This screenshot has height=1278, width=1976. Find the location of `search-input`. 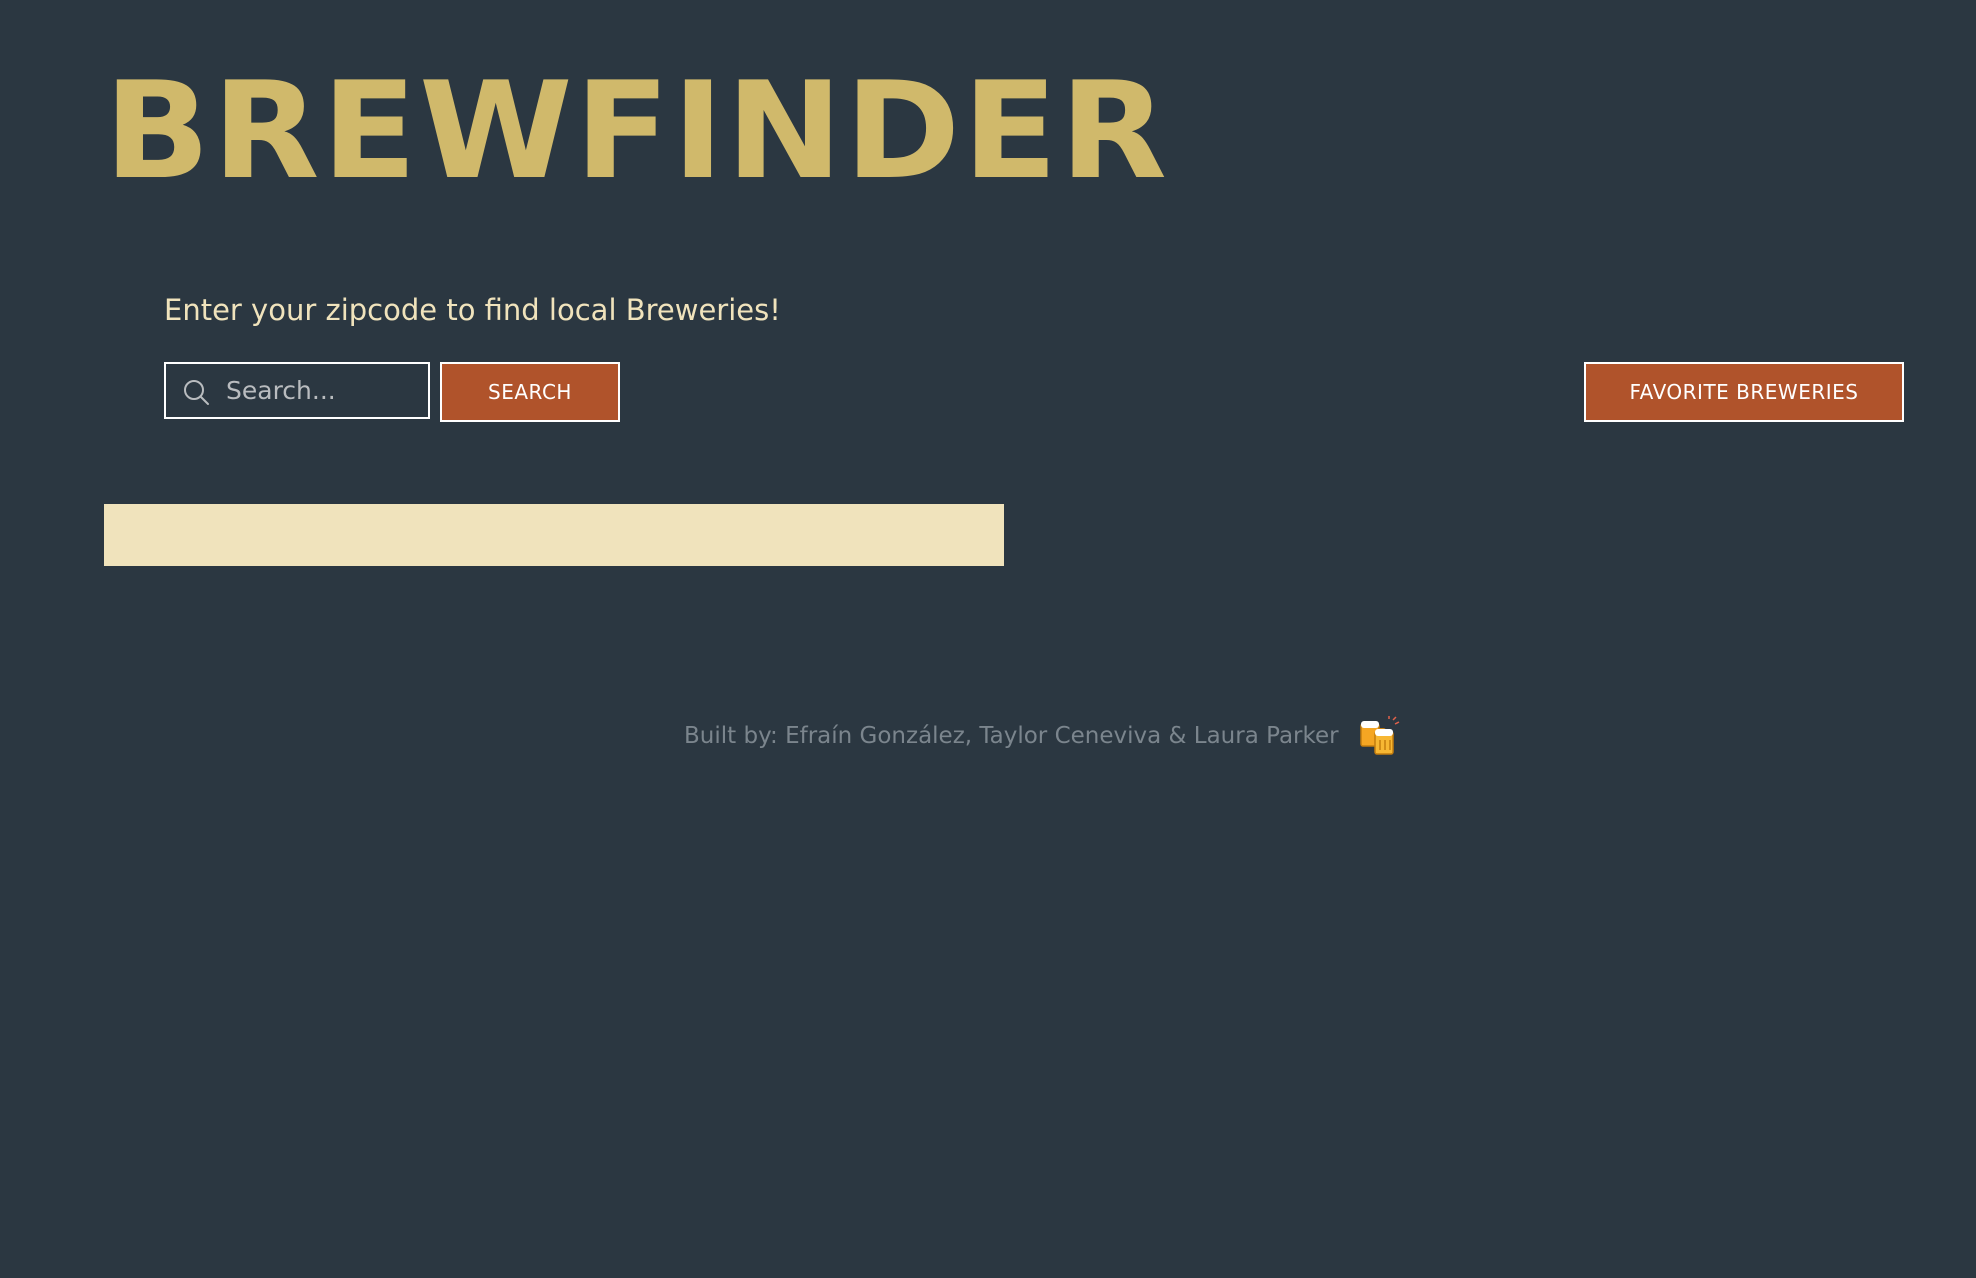

search-input is located at coordinates (324, 390).